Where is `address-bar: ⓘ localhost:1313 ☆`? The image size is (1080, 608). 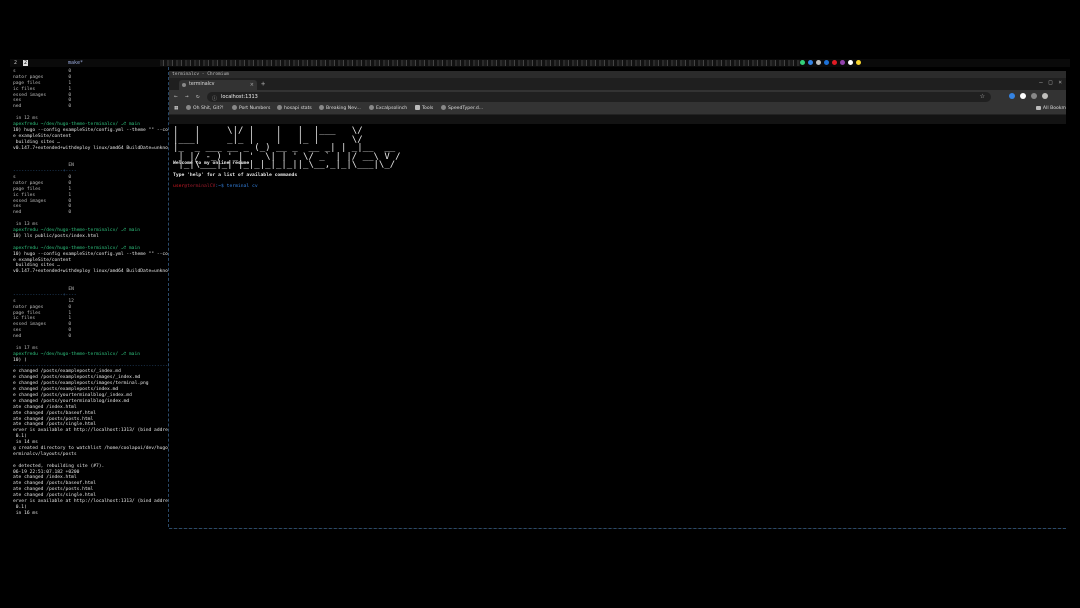
address-bar: ⓘ localhost:1313 ☆ is located at coordinates (599, 97).